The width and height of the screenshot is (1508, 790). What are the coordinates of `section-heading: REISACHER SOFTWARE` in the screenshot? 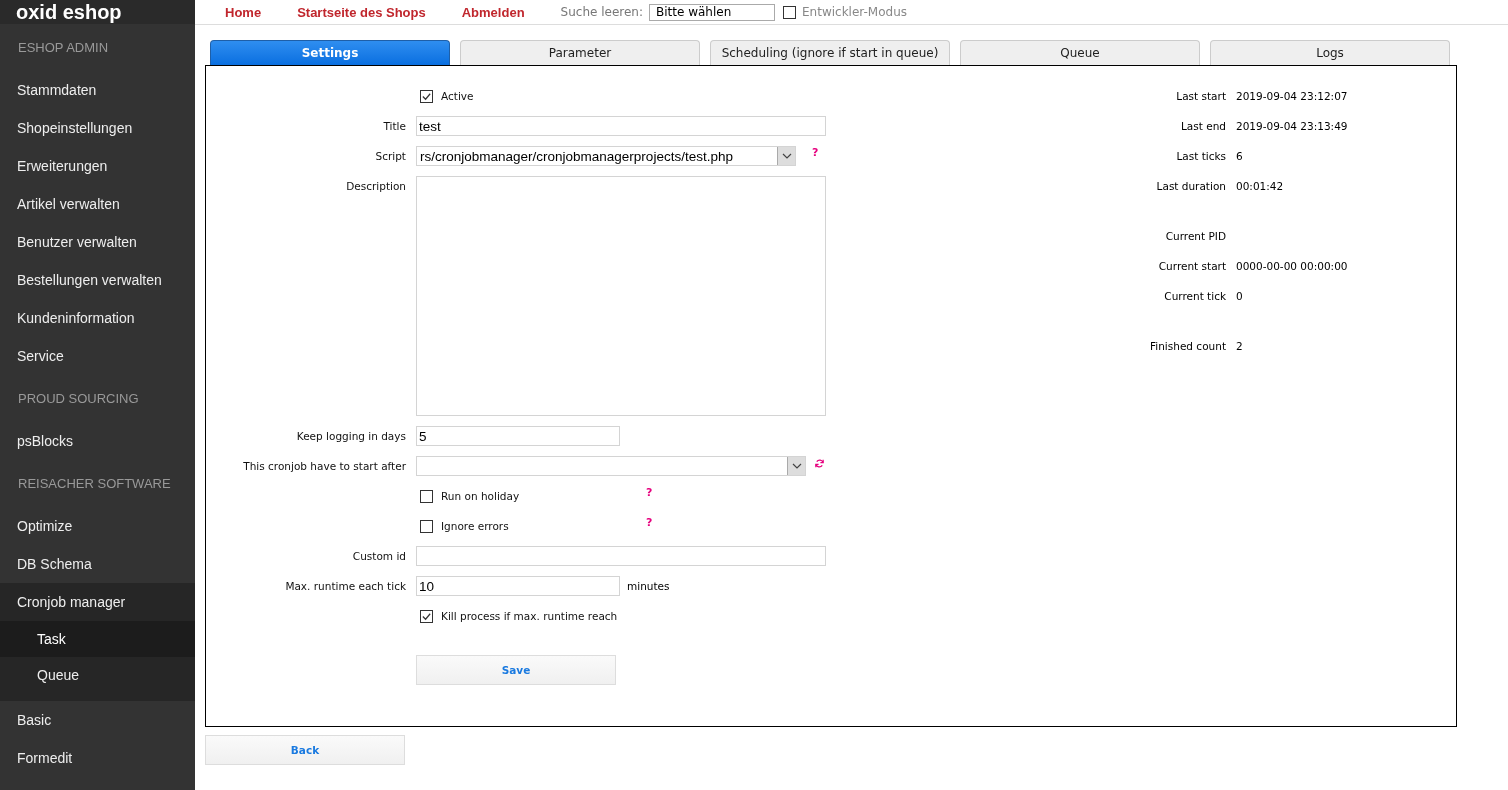 It's located at (94, 484).